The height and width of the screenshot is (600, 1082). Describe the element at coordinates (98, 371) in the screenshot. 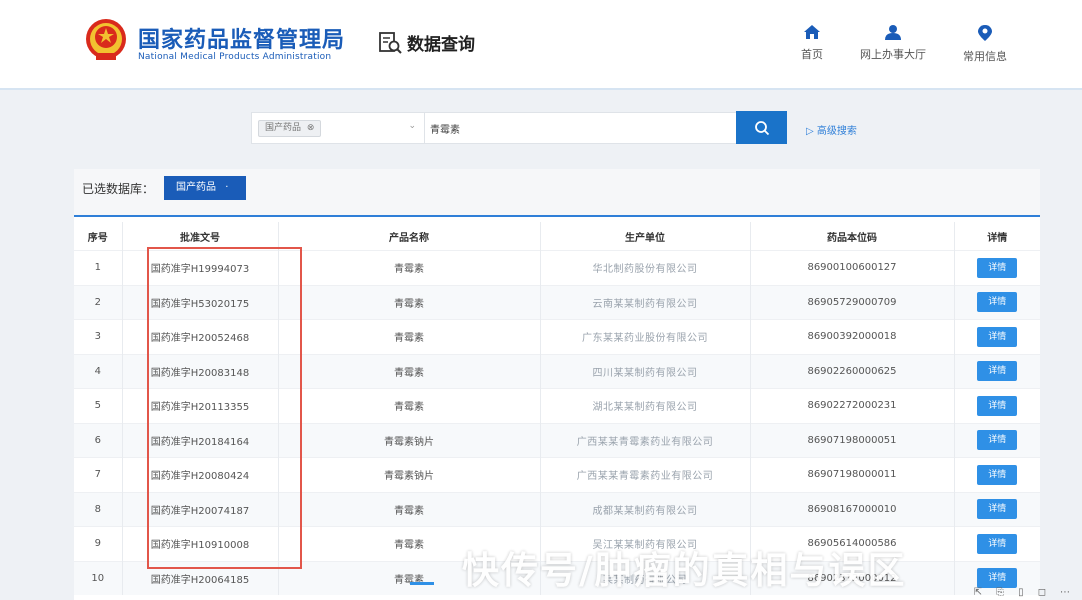

I see `cell-no: 4` at that location.